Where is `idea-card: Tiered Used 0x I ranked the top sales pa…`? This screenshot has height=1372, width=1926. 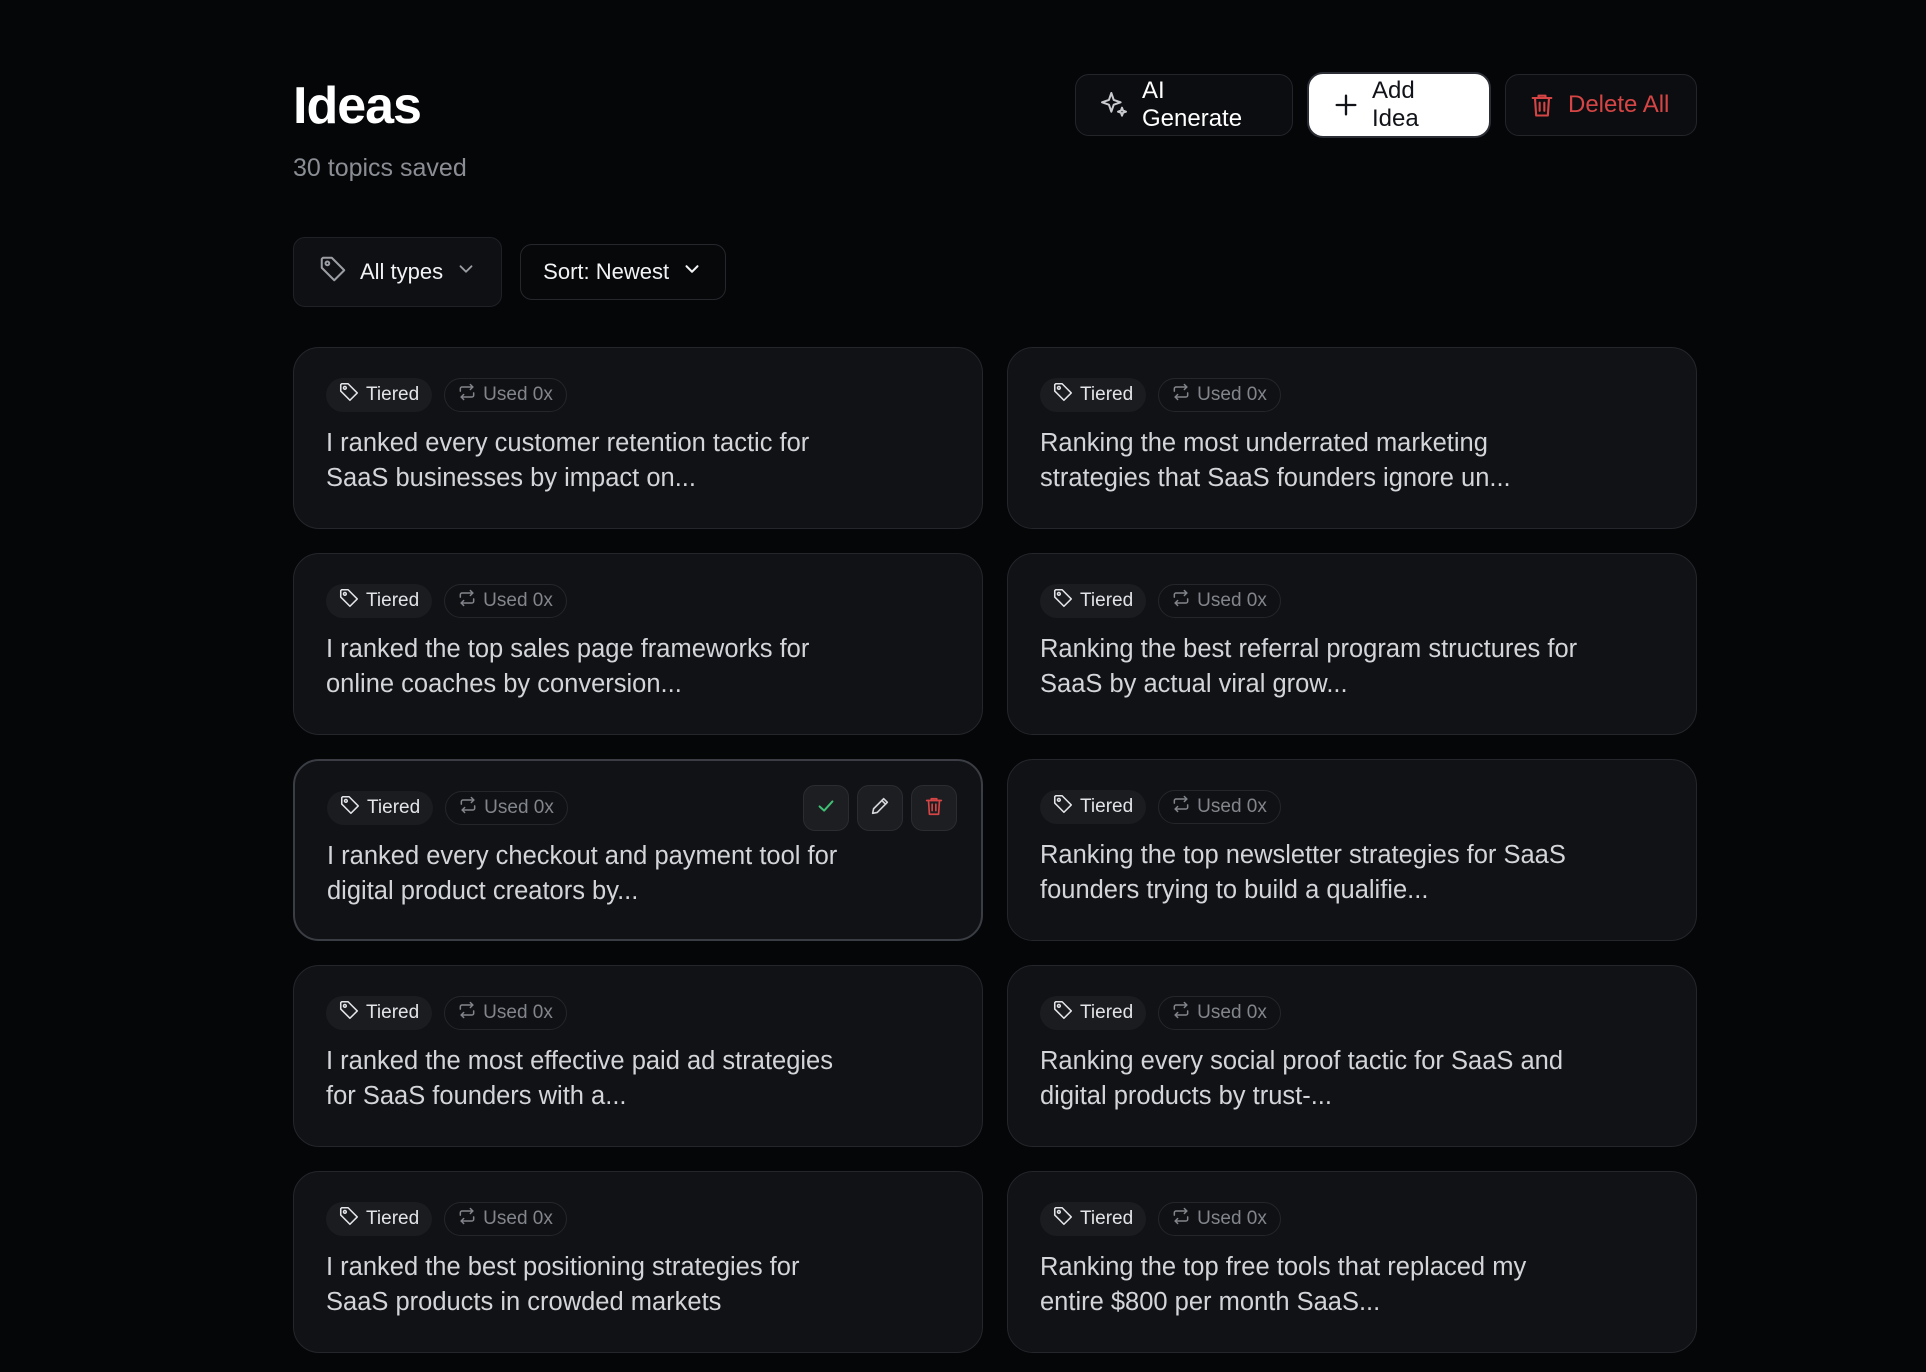
idea-card: Tiered Used 0x I ranked the top sales pa… is located at coordinates (638, 644).